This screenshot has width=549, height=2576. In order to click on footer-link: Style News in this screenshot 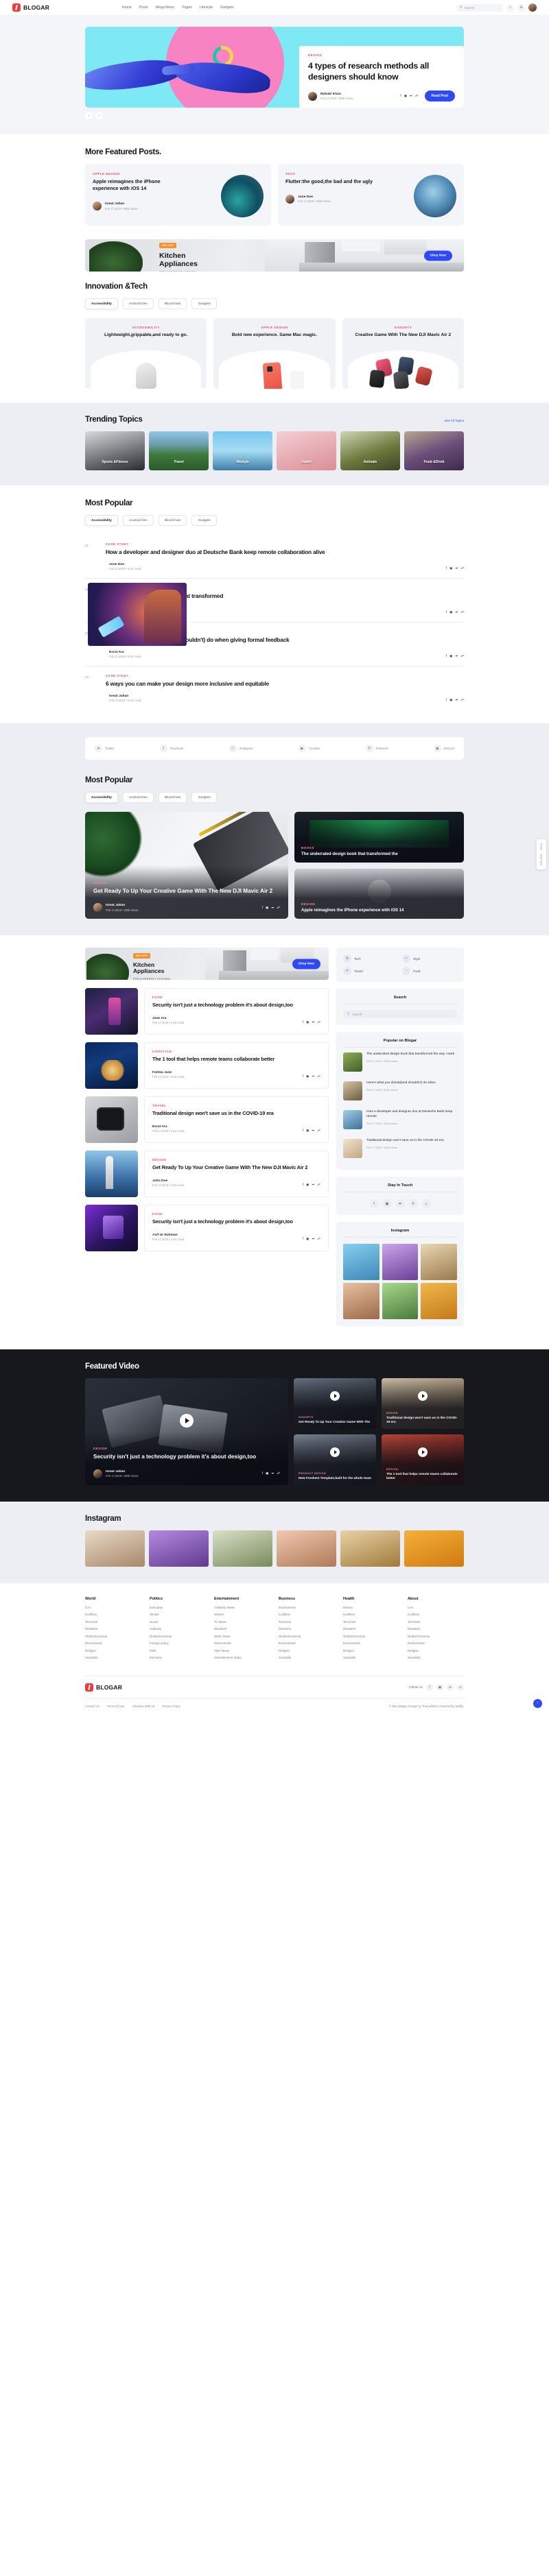, I will do `click(242, 1651)`.